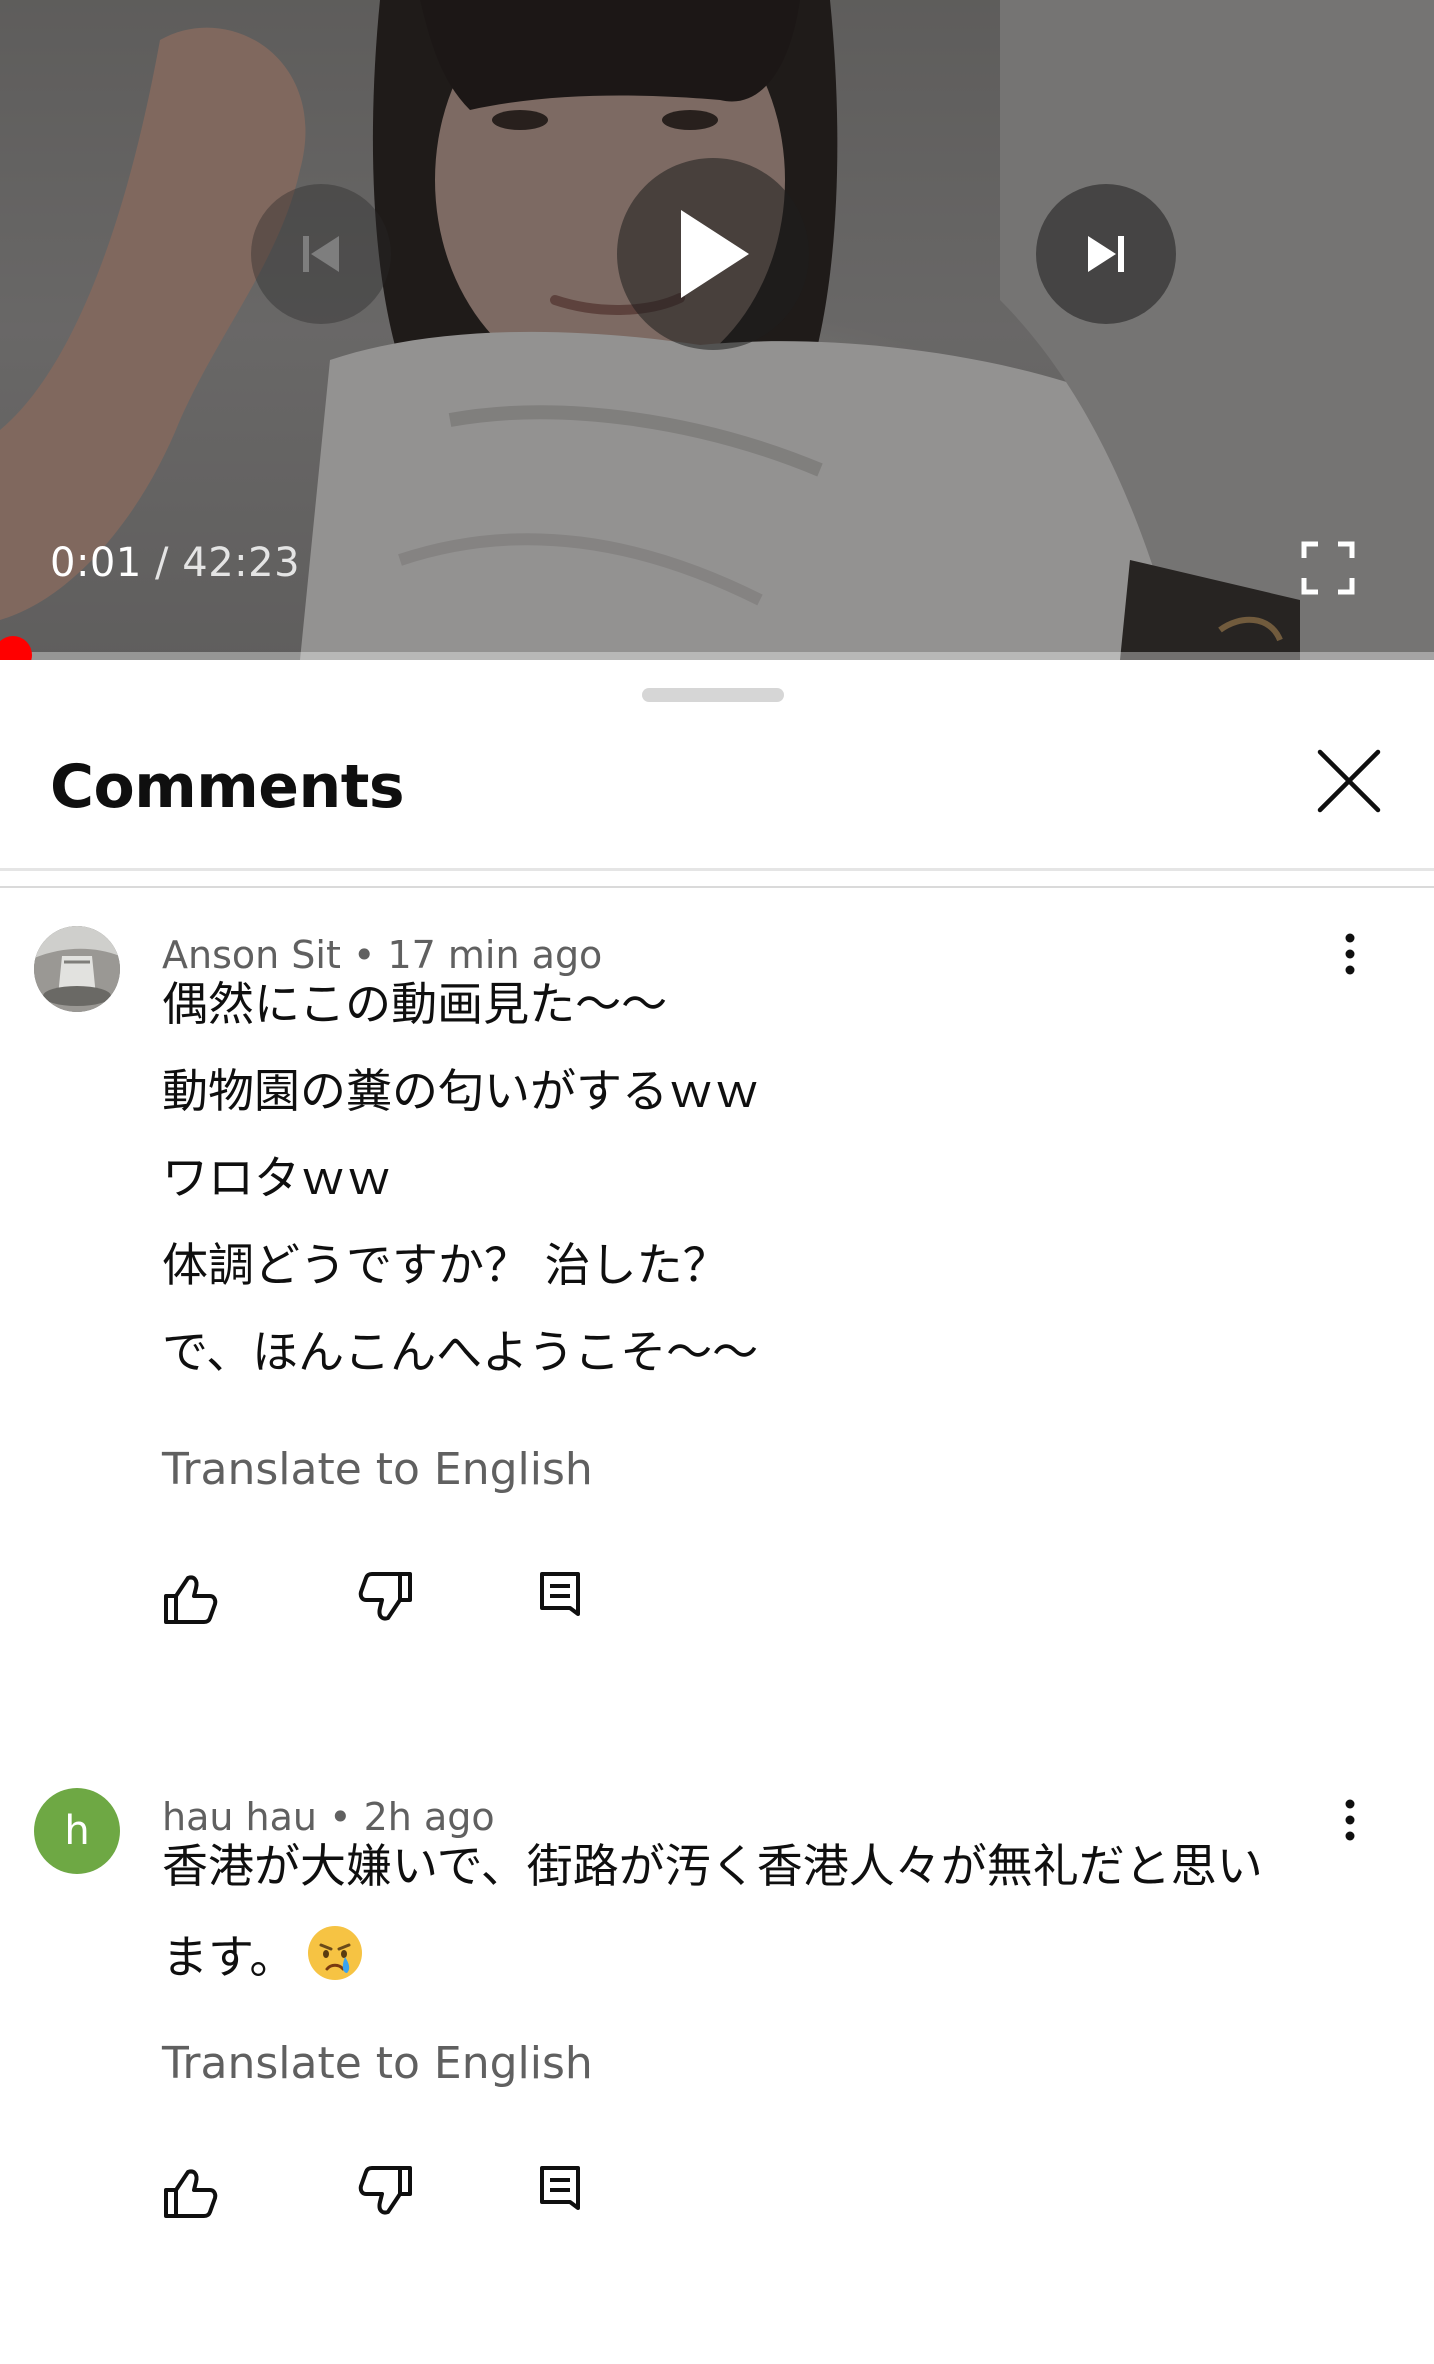 This screenshot has width=1434, height=2364. Describe the element at coordinates (1328, 568) in the screenshot. I see `fullscreen-icon` at that location.